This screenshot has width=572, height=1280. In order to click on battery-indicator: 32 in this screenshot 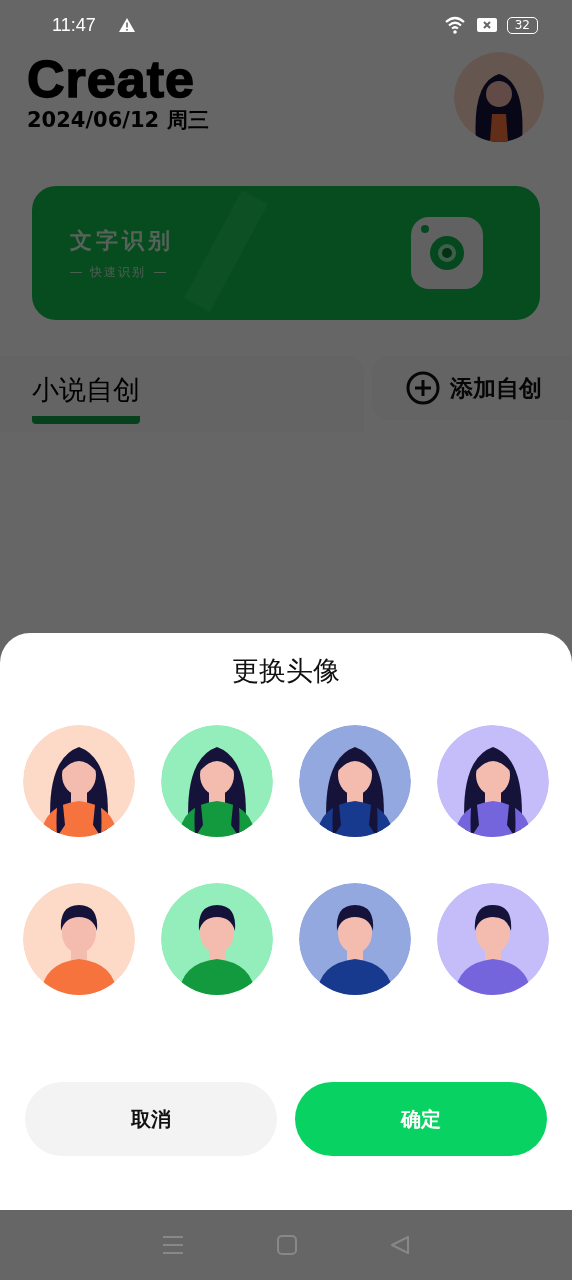, I will do `click(522, 25)`.